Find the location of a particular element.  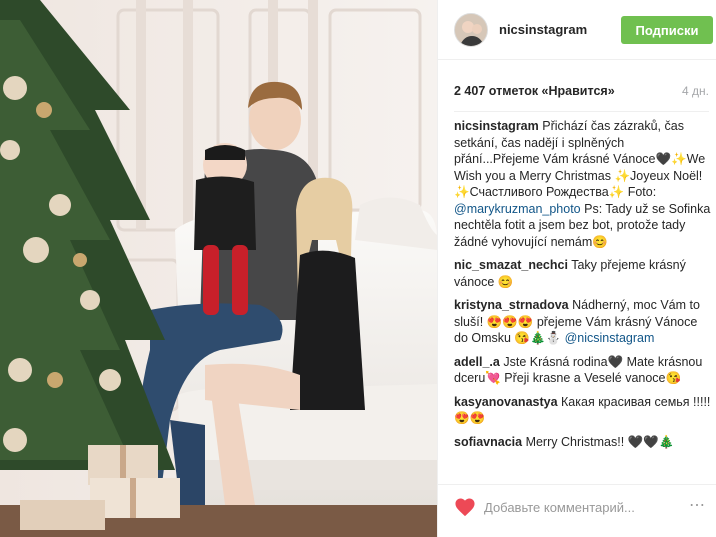

comment-username: nic_smazat_nechci is located at coordinates (511, 265).